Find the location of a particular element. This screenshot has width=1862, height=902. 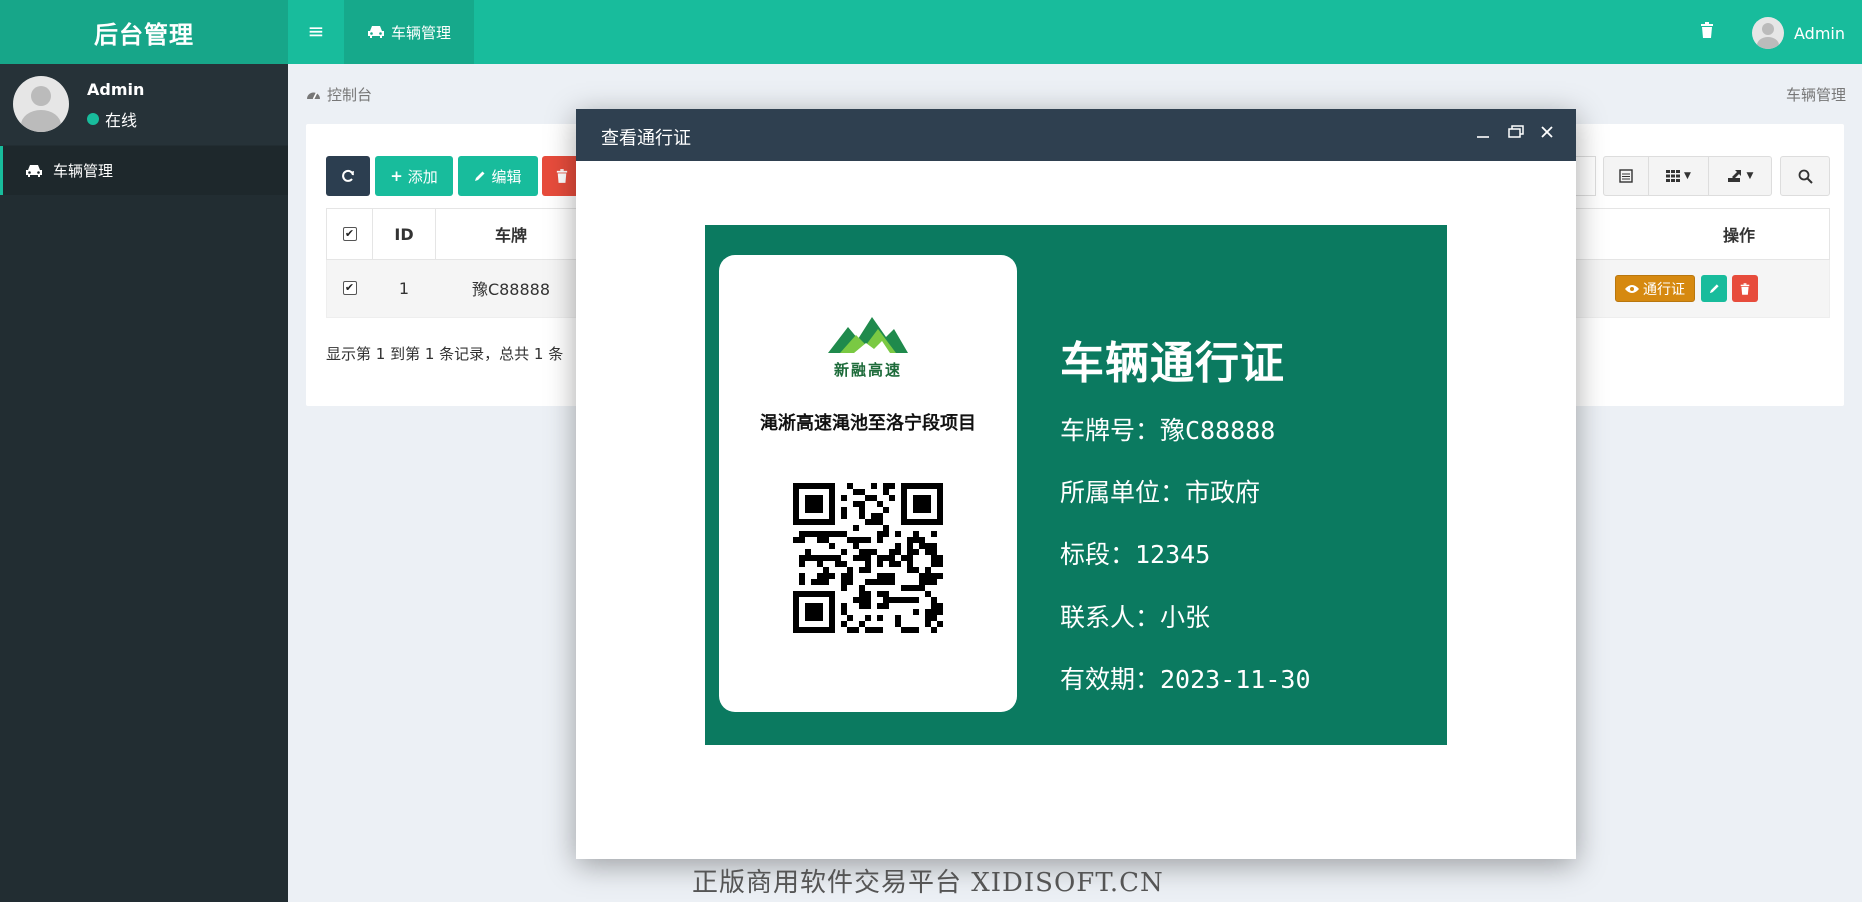

column-header-id: ID is located at coordinates (404, 234).